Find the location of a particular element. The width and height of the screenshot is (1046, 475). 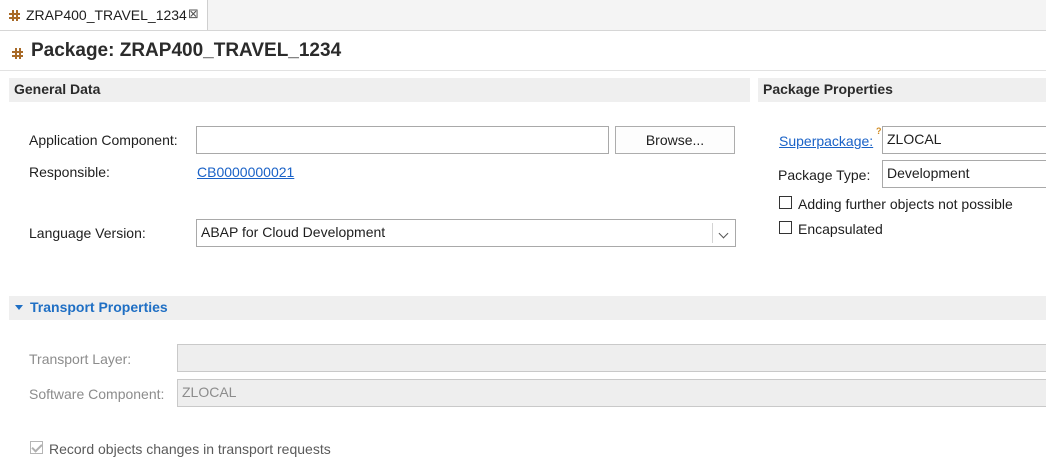

tab-label: ZRAP400_TRAVEL_1234 is located at coordinates (106, 15).